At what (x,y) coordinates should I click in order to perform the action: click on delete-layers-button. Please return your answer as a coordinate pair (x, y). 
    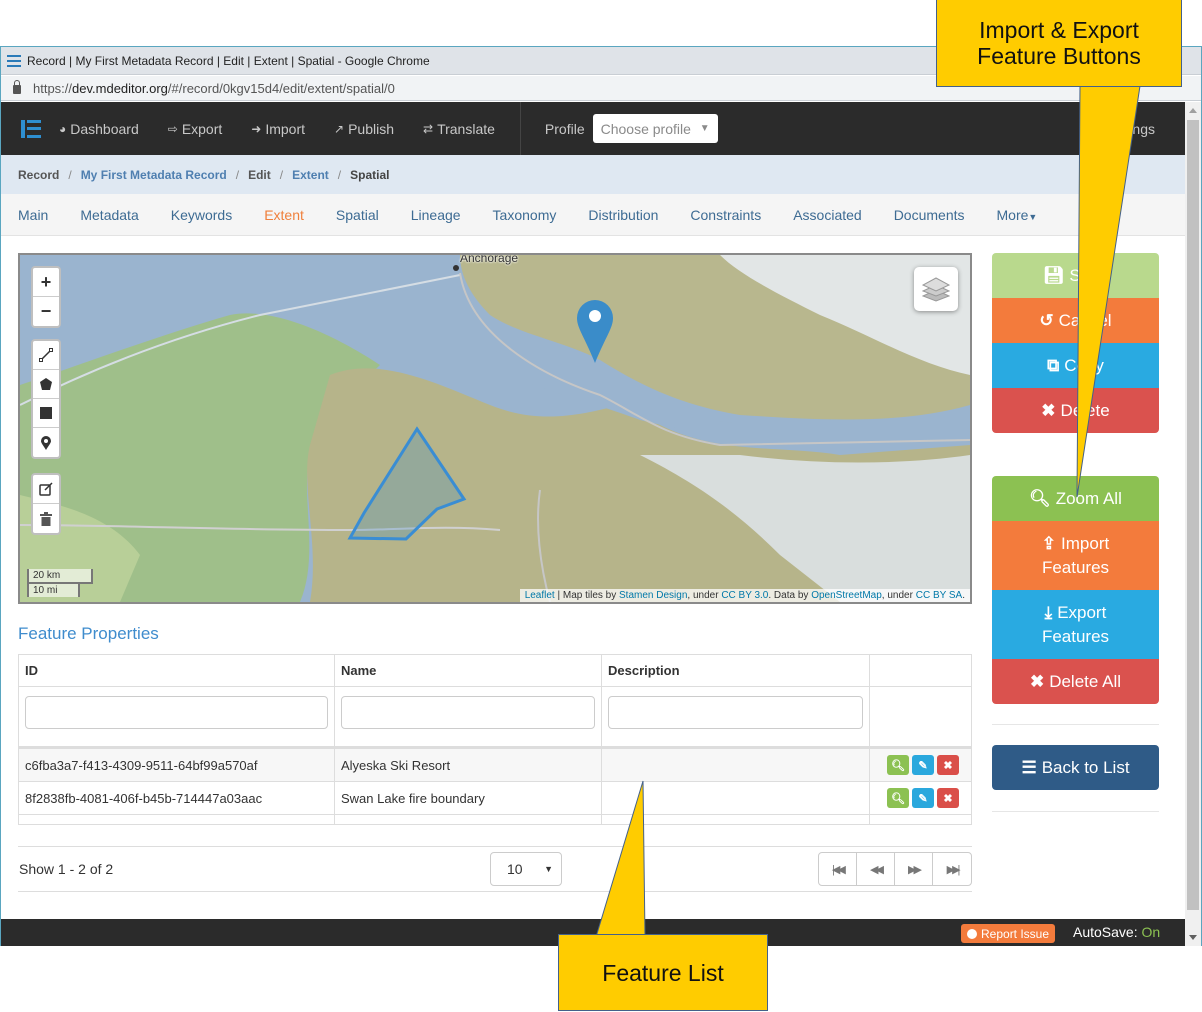
    Looking at the image, I should click on (46, 518).